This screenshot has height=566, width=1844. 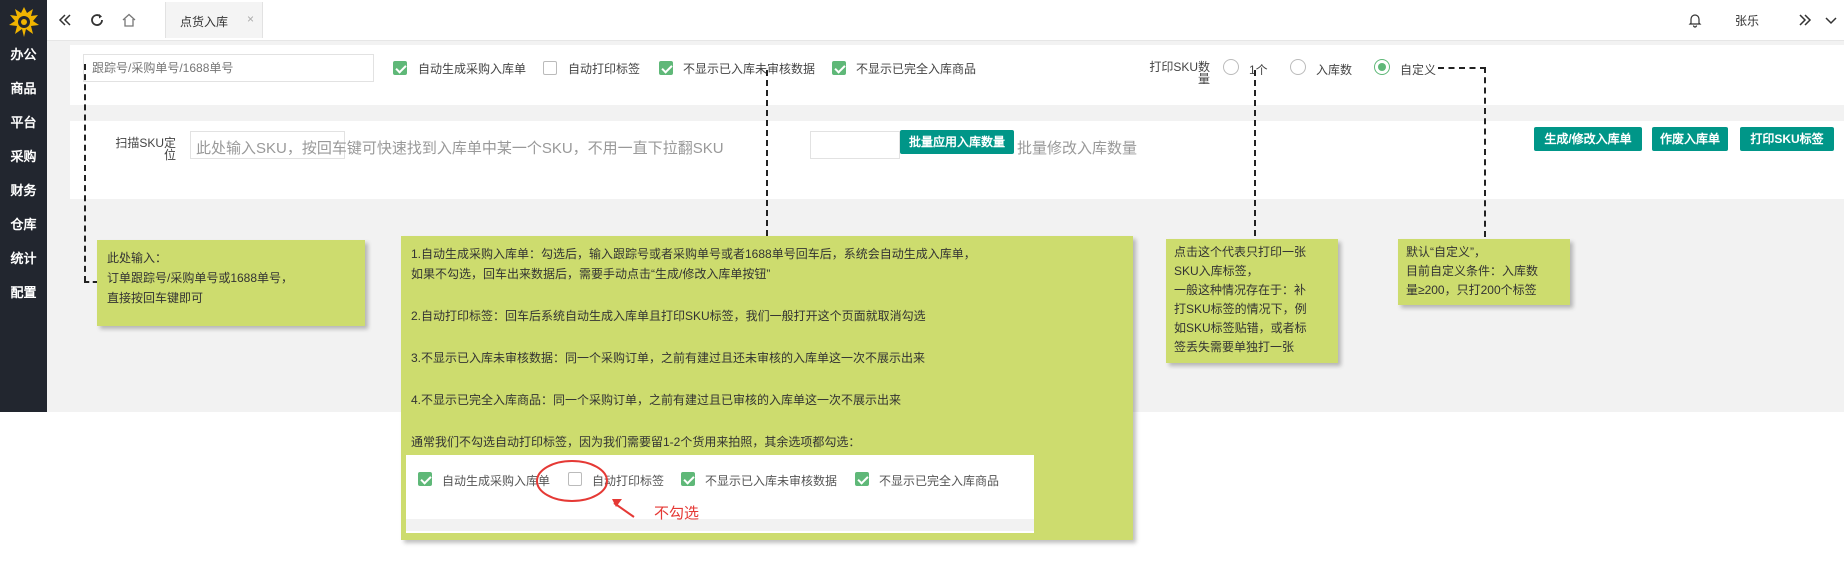 What do you see at coordinates (23, 257) in the screenshot?
I see `sidebar-item-statistics: 统计` at bounding box center [23, 257].